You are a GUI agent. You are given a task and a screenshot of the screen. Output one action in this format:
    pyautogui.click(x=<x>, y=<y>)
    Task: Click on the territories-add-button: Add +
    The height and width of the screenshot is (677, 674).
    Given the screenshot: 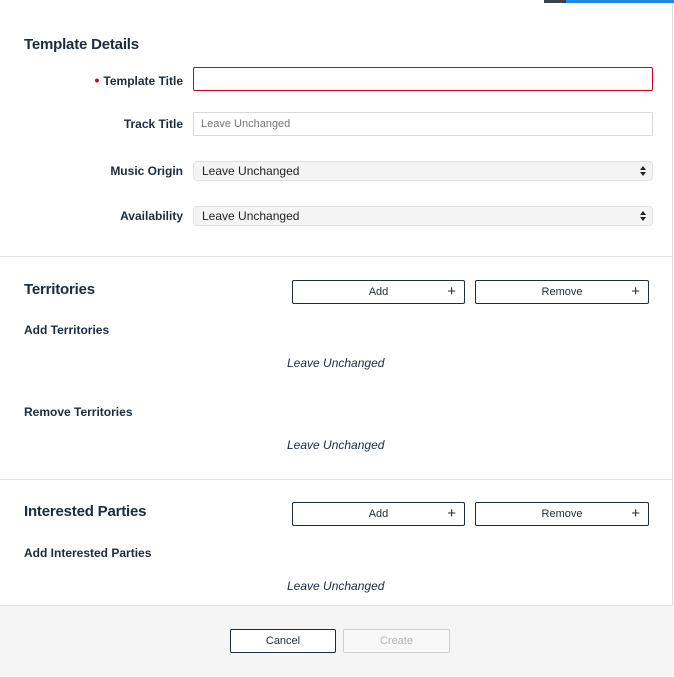 What is the action you would take?
    pyautogui.click(x=378, y=292)
    